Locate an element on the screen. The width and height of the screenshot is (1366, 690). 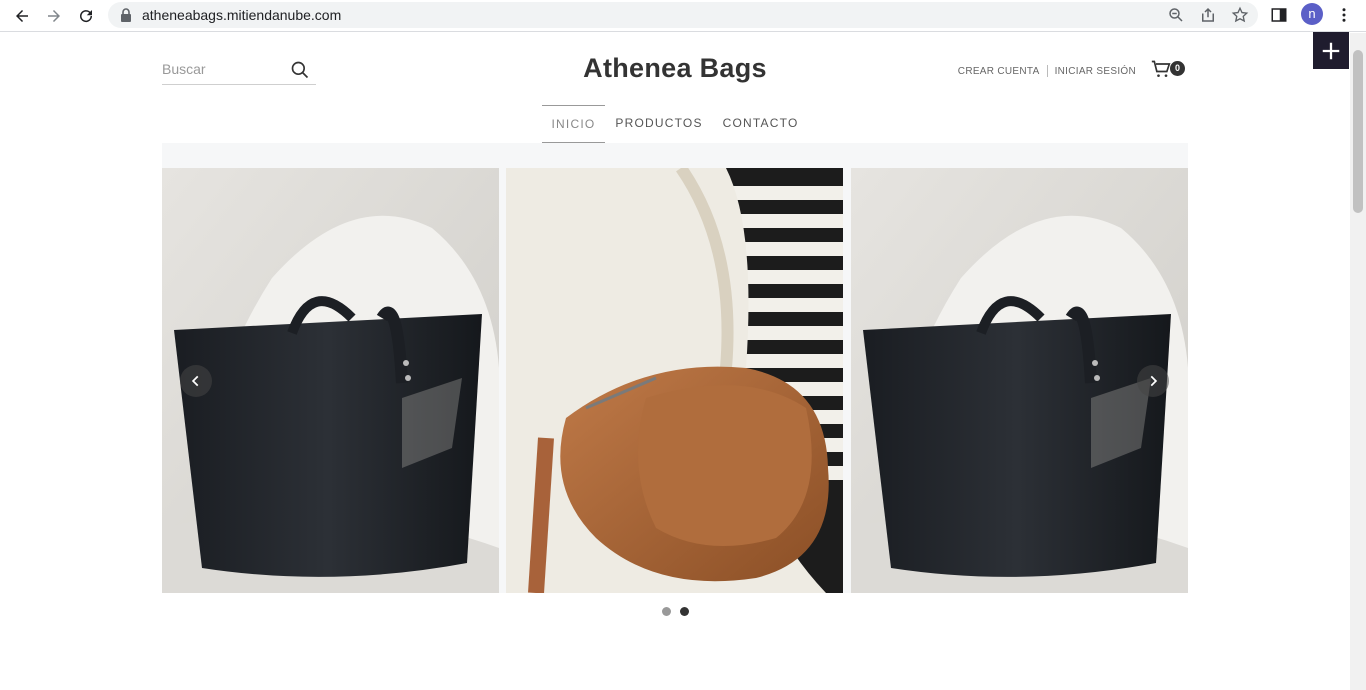
arrow-right-icon is located at coordinates (54, 16).